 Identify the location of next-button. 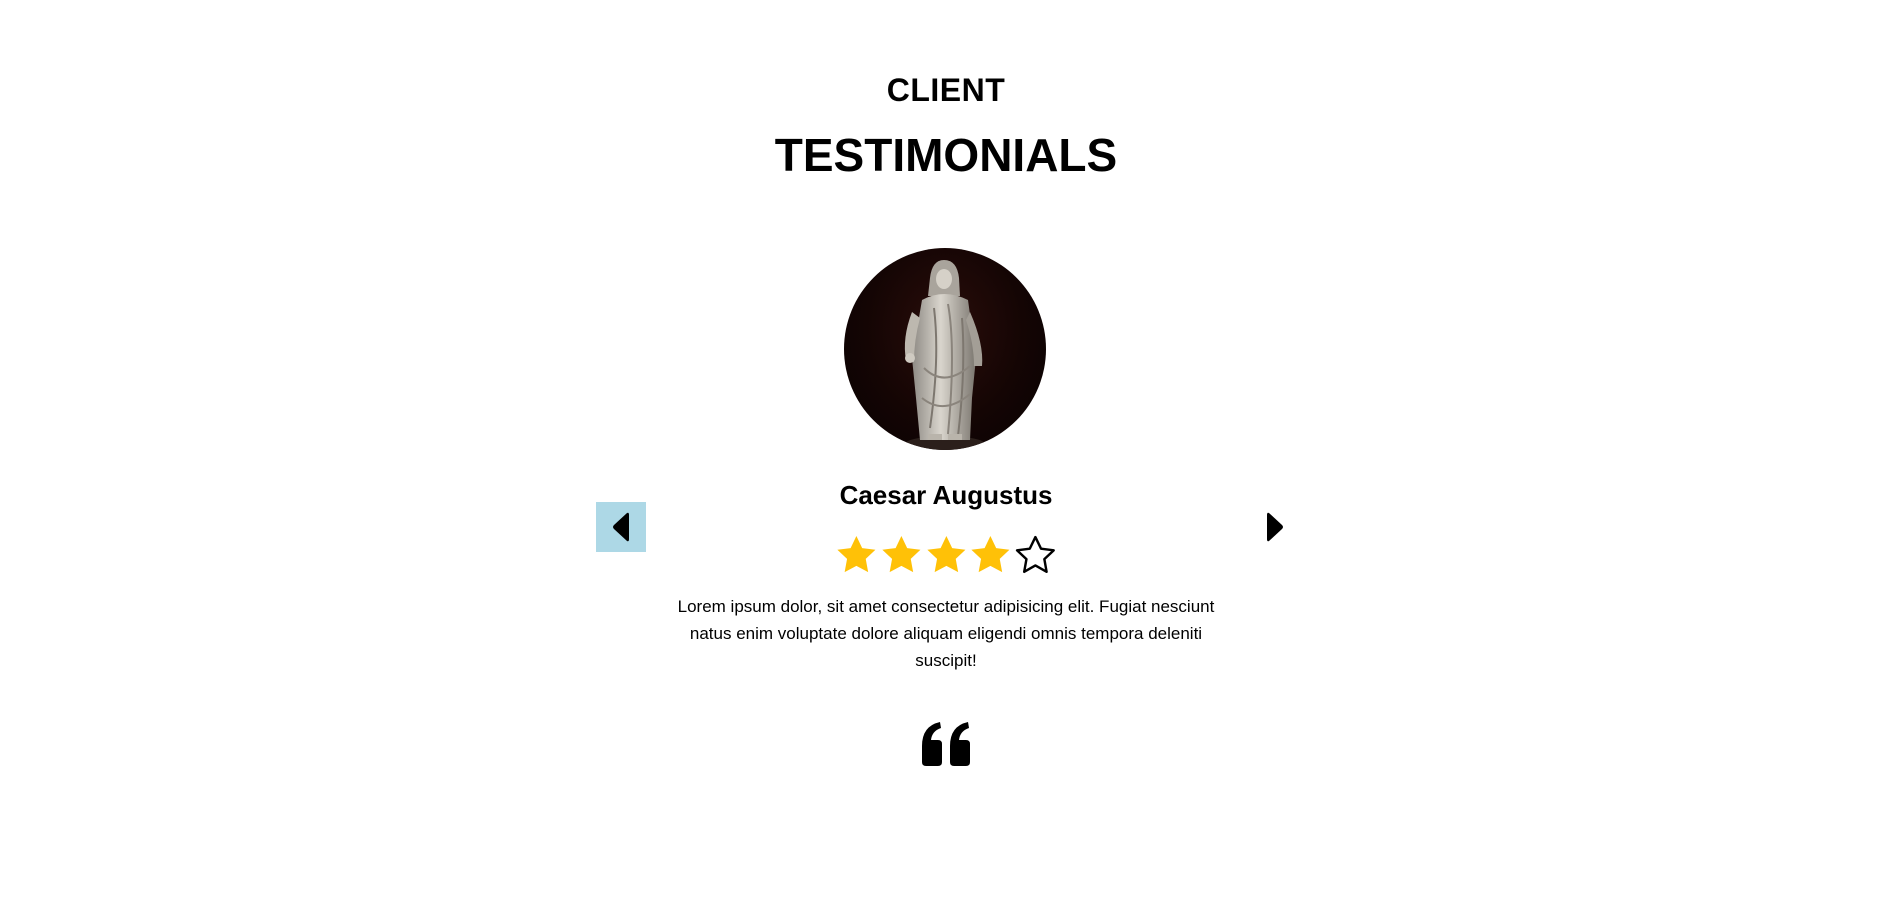
(1275, 527).